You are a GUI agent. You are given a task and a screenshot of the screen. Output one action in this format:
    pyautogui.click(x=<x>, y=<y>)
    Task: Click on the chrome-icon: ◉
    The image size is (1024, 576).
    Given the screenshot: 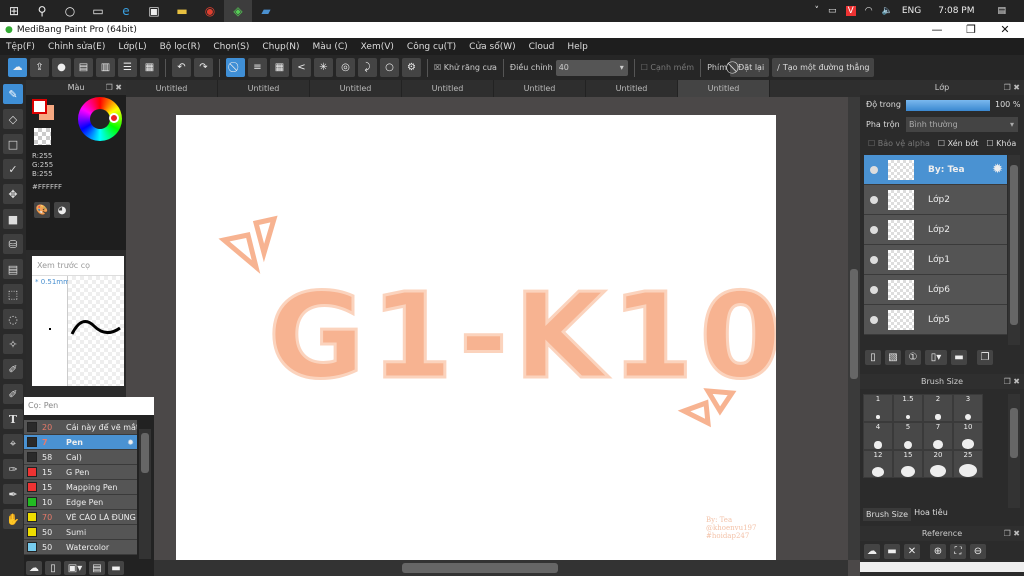 What is the action you would take?
    pyautogui.click(x=210, y=11)
    